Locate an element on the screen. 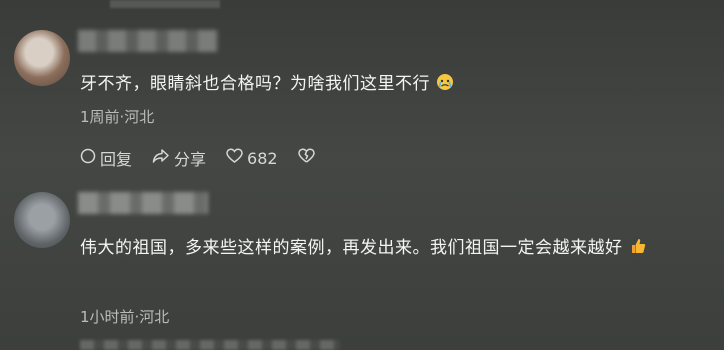 The height and width of the screenshot is (350, 724). comment-time-location: 1小时前·河北 is located at coordinates (125, 317).